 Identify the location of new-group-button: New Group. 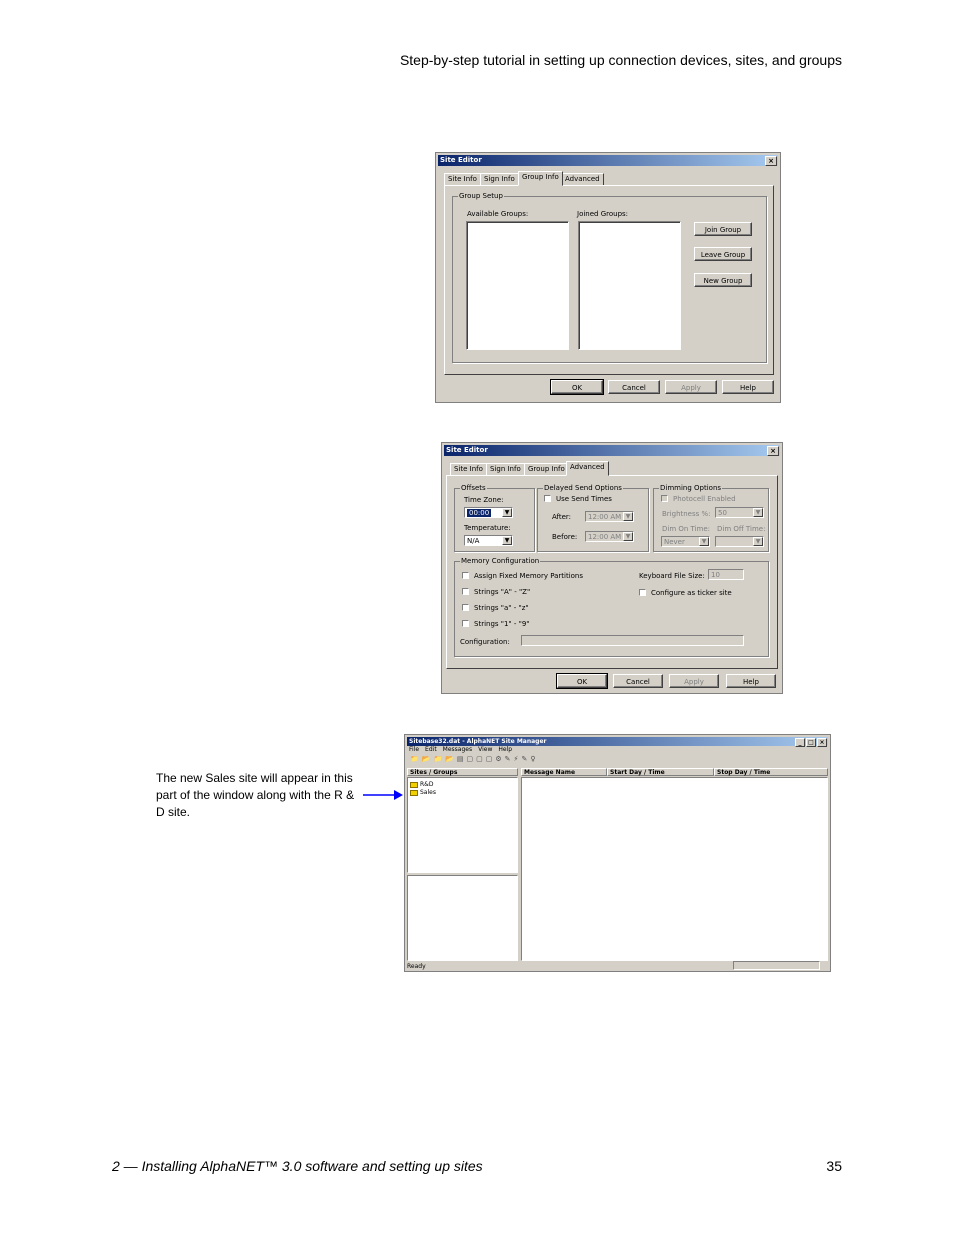
(723, 280).